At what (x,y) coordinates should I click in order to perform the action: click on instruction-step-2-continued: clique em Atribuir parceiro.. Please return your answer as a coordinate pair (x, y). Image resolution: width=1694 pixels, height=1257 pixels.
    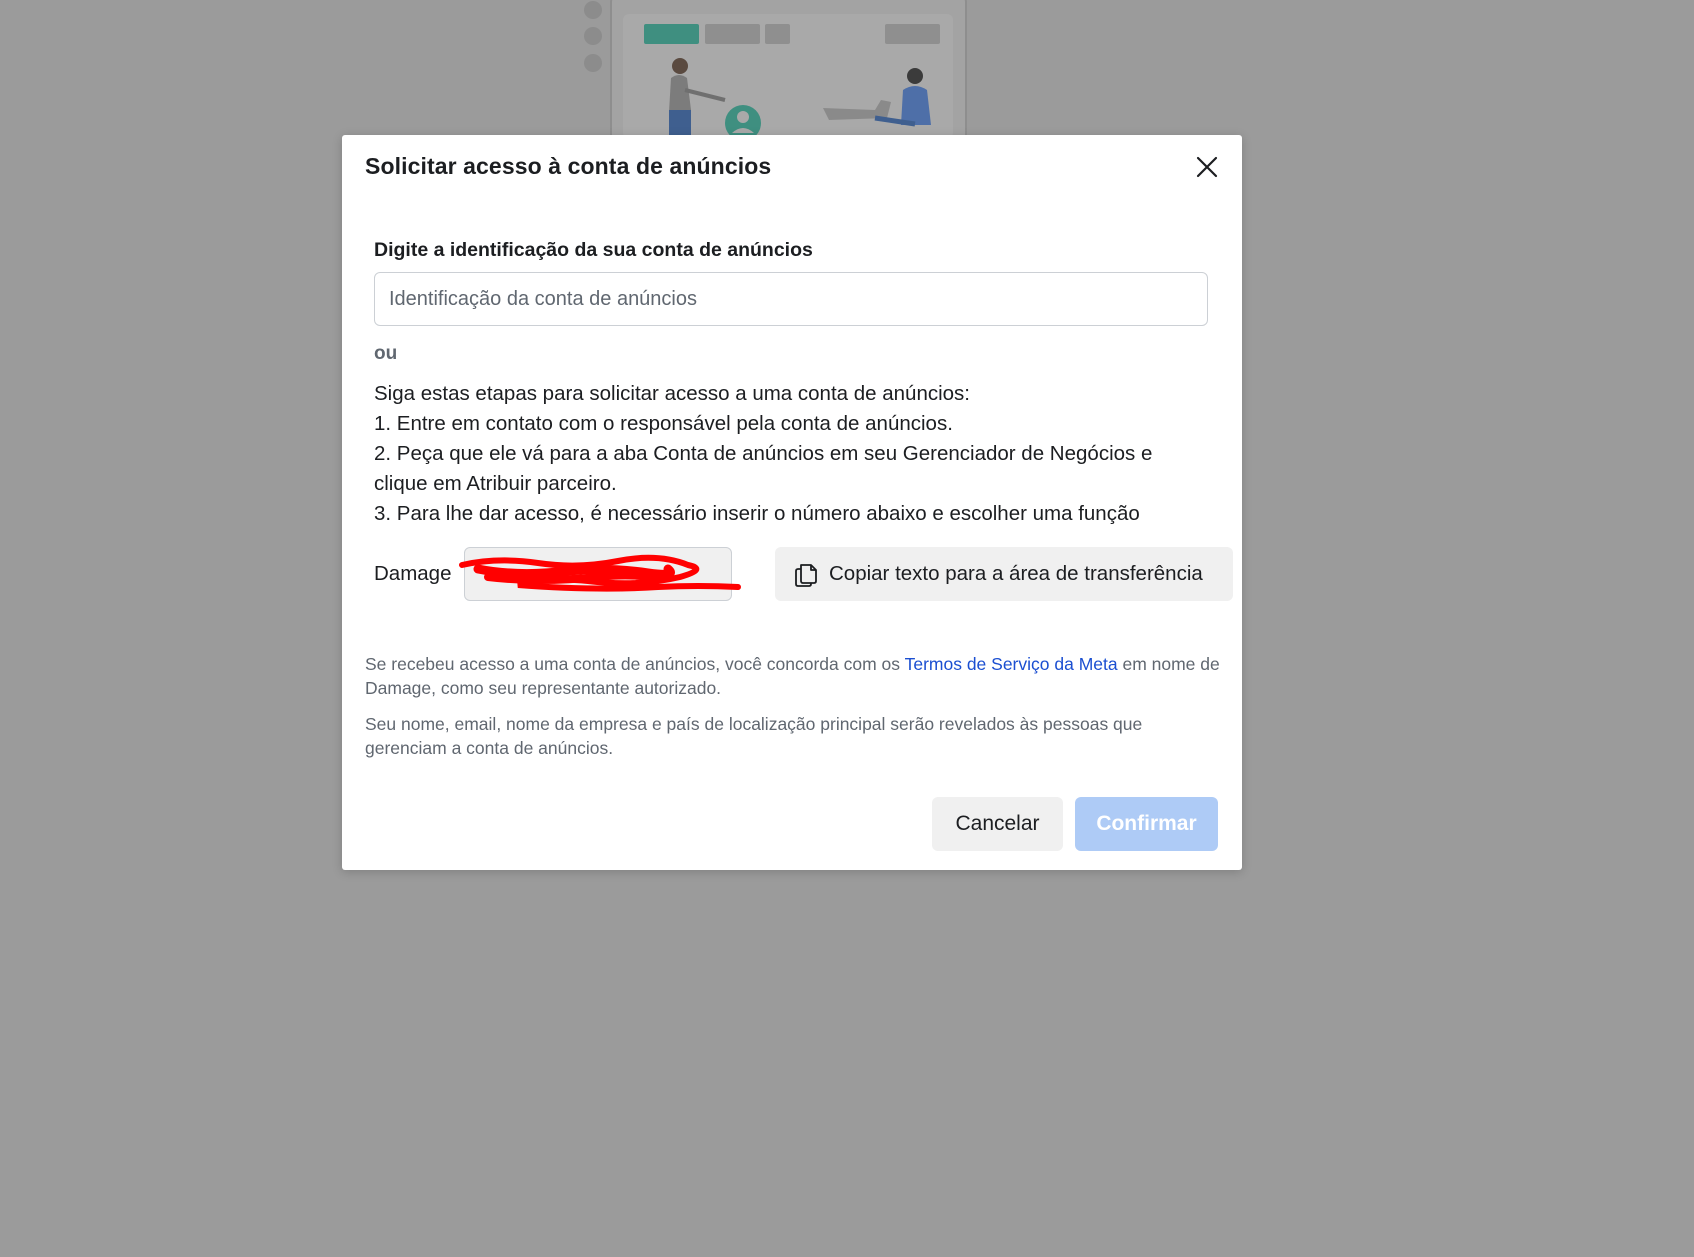
    Looking at the image, I should click on (495, 483).